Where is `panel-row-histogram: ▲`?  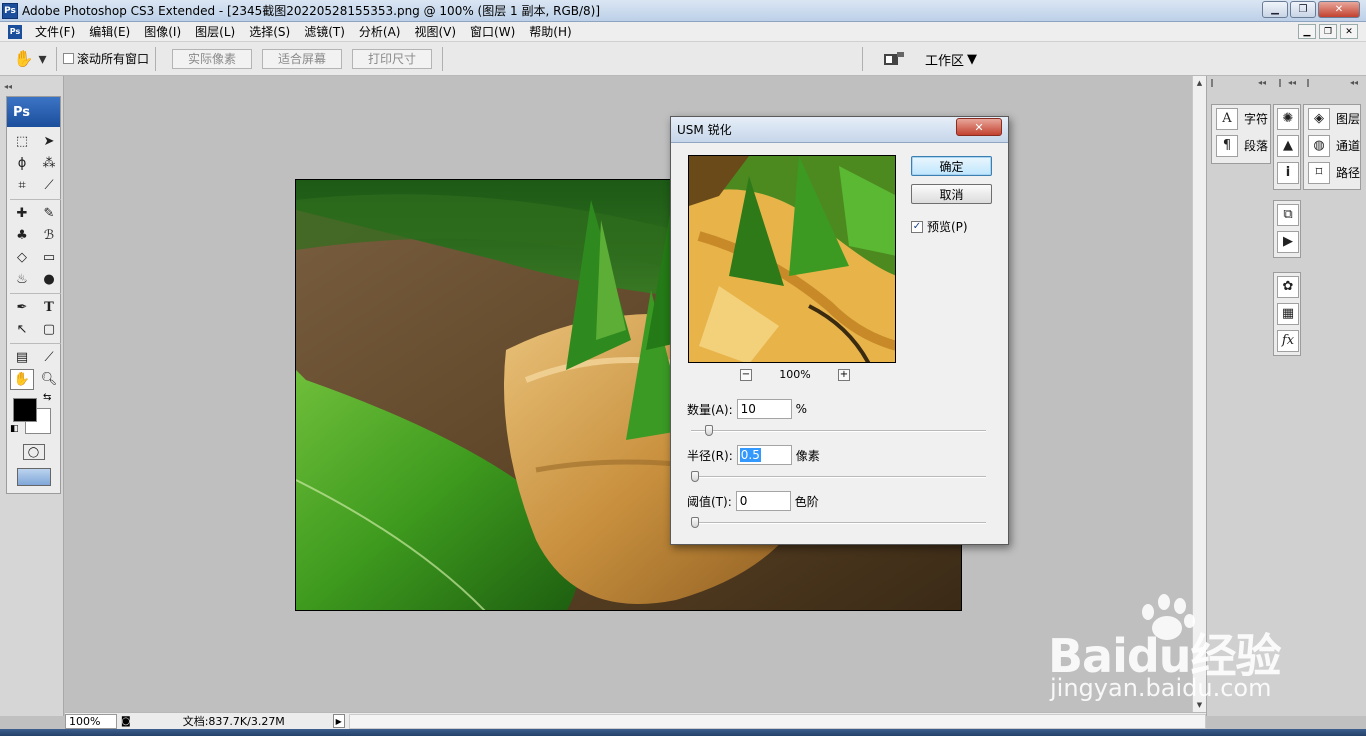
panel-row-histogram: ▲ is located at coordinates (1287, 145).